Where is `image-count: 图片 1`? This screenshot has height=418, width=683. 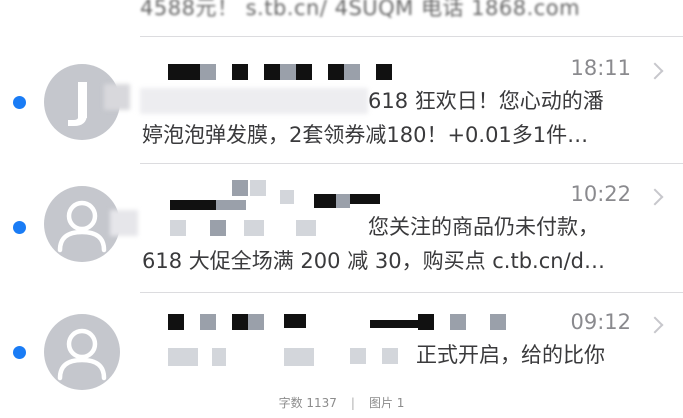
image-count: 图片 1 is located at coordinates (386, 403).